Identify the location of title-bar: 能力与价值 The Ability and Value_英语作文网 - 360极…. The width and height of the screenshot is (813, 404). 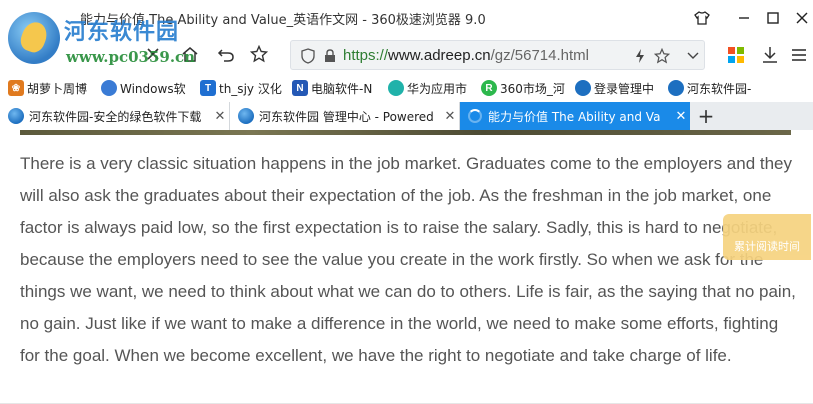
(406, 18).